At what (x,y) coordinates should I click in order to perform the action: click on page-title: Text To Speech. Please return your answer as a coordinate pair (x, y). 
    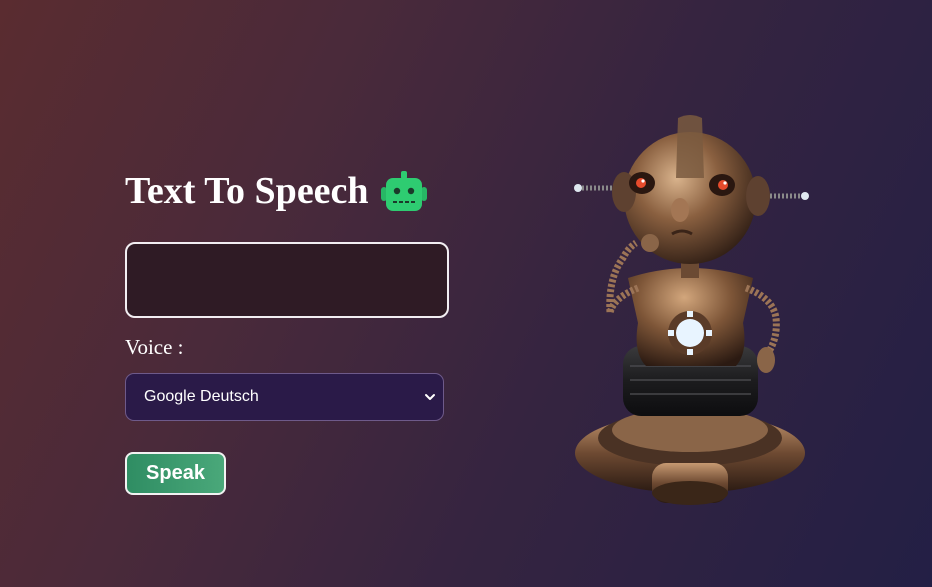
    Looking at the image, I should click on (247, 191).